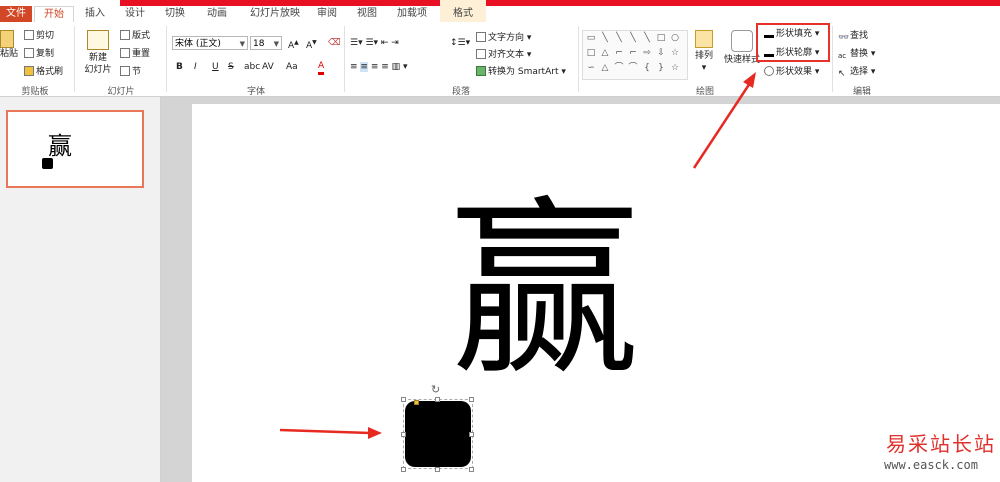 The width and height of the screenshot is (1000, 482). What do you see at coordinates (941, 444) in the screenshot?
I see `watermark-title: 易采站长站` at bounding box center [941, 444].